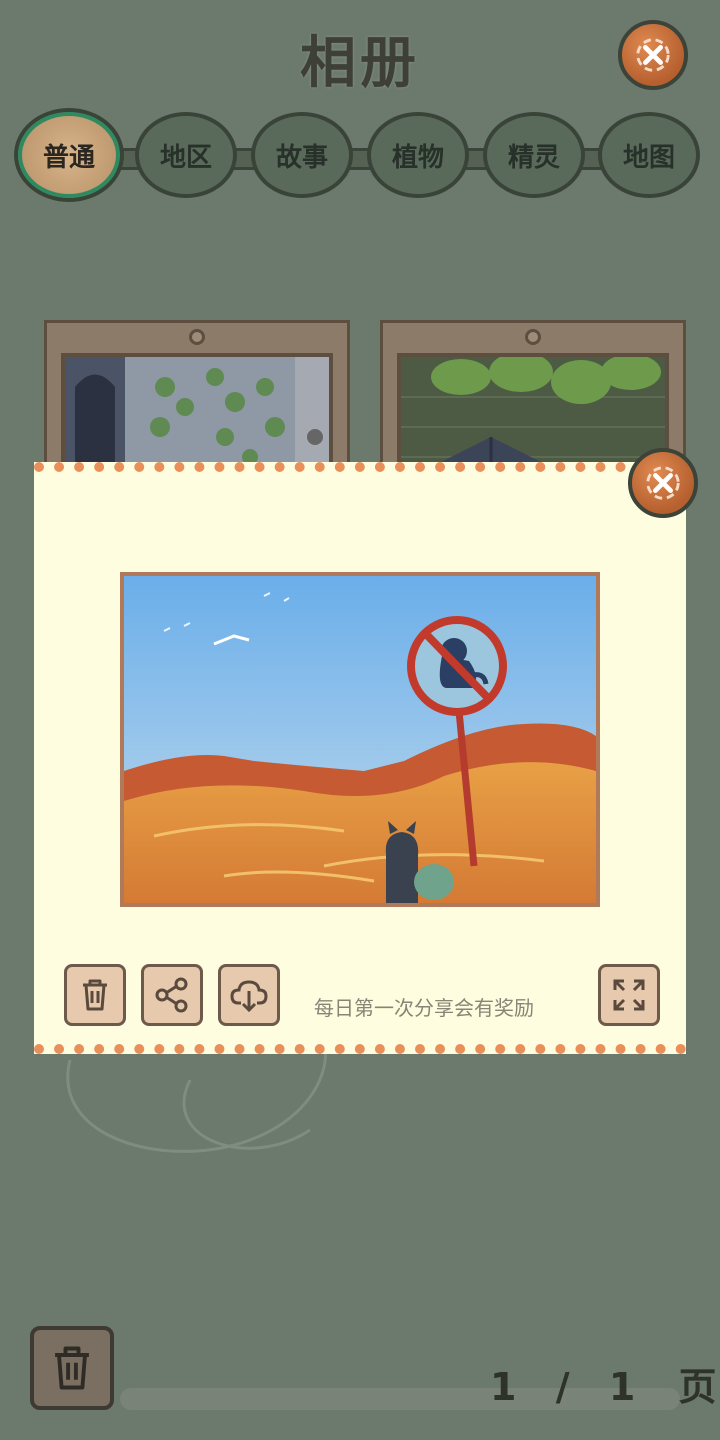 The height and width of the screenshot is (1440, 720). I want to click on tab-region: 地区, so click(186, 155).